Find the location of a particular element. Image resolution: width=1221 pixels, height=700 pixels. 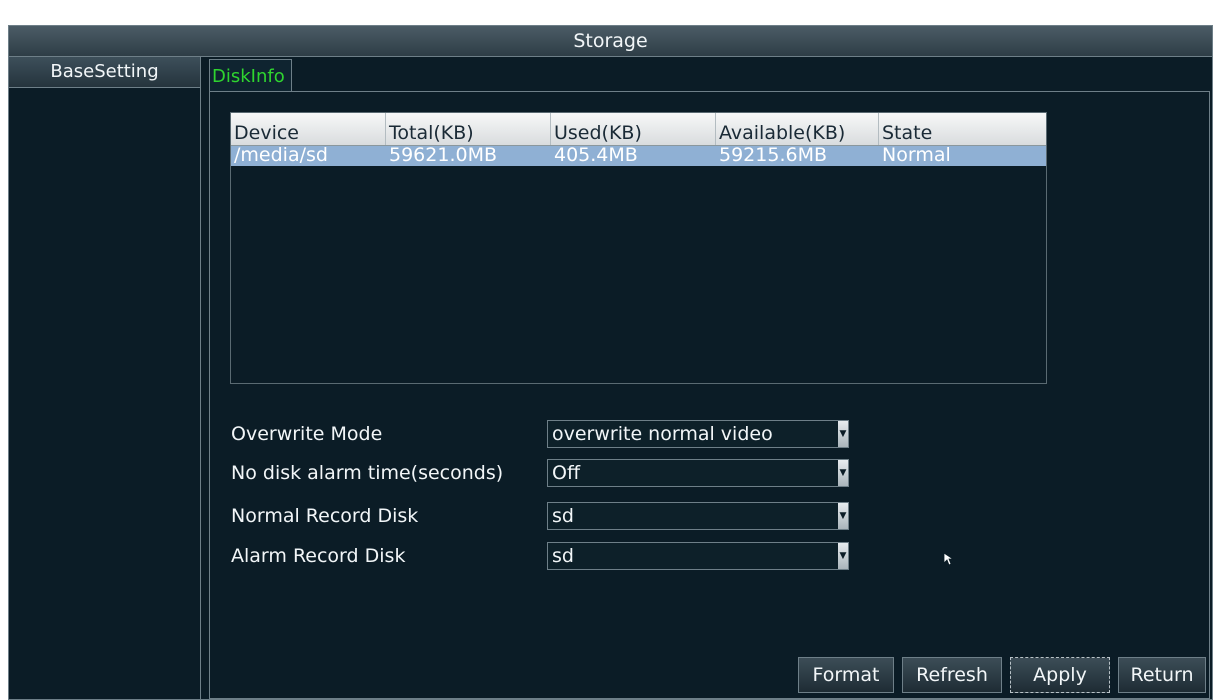

alarm-record-disk-select: sd ▼ is located at coordinates (698, 556).